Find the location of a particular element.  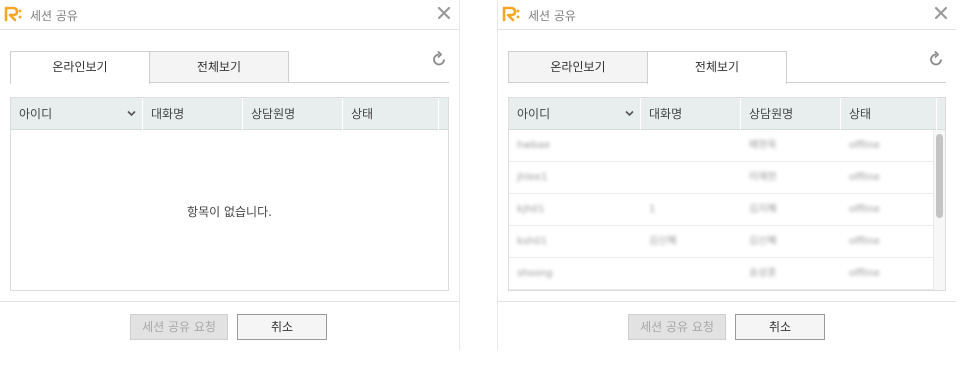

cell-agent-name: 송상훈 is located at coordinates (763, 273).